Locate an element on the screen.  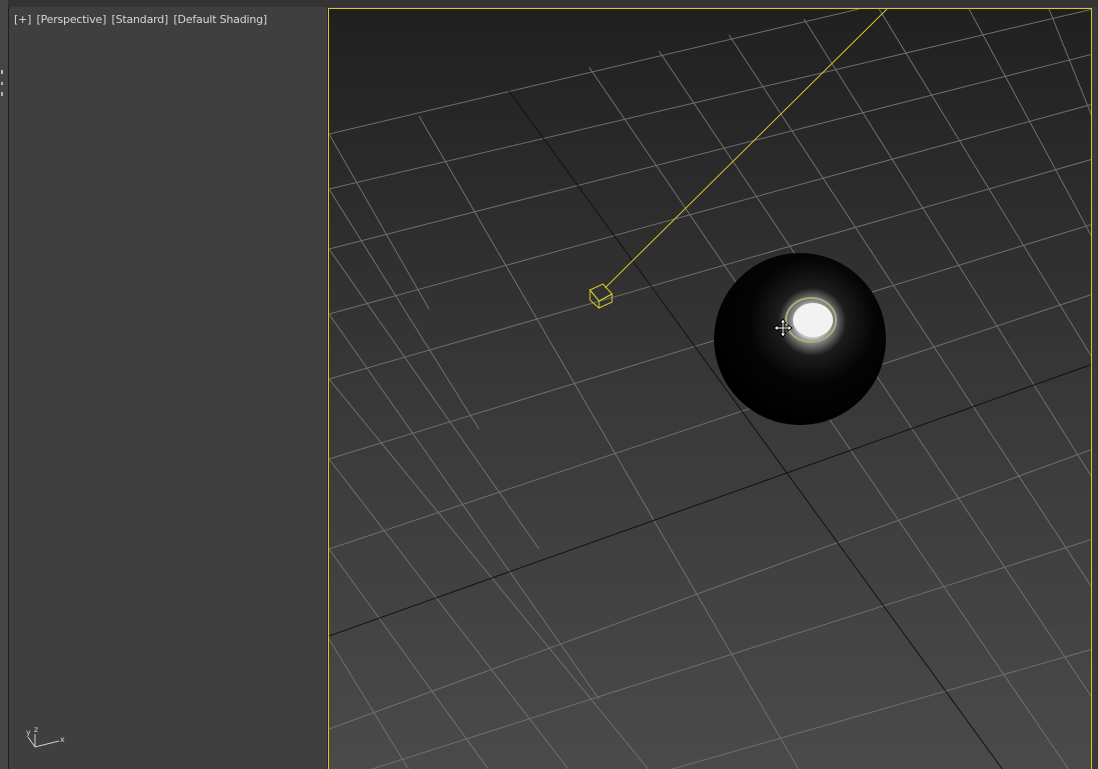
cube-wireframe-icon is located at coordinates (601, 296).